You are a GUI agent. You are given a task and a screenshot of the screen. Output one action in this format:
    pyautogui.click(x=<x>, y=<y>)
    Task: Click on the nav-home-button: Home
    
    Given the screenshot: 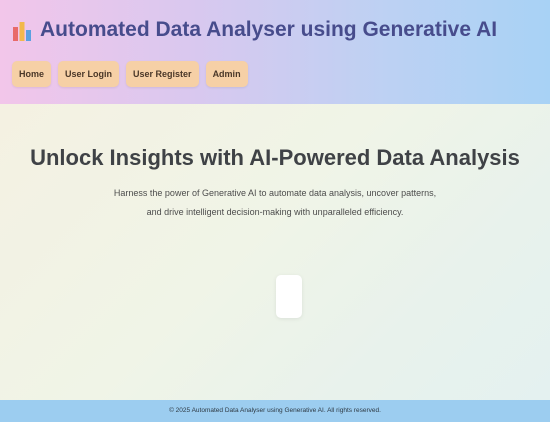 What is the action you would take?
    pyautogui.click(x=32, y=74)
    